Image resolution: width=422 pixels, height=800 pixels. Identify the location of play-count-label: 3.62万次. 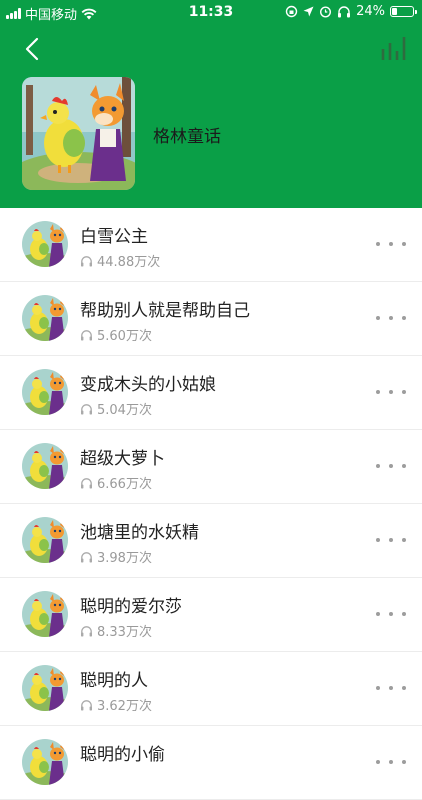
(124, 706).